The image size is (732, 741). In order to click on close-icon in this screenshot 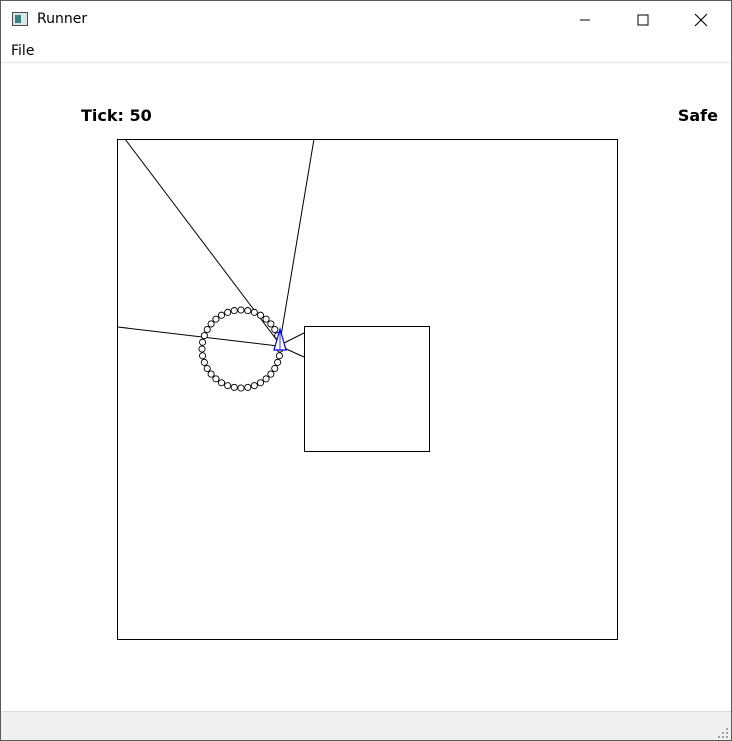, I will do `click(701, 20)`.